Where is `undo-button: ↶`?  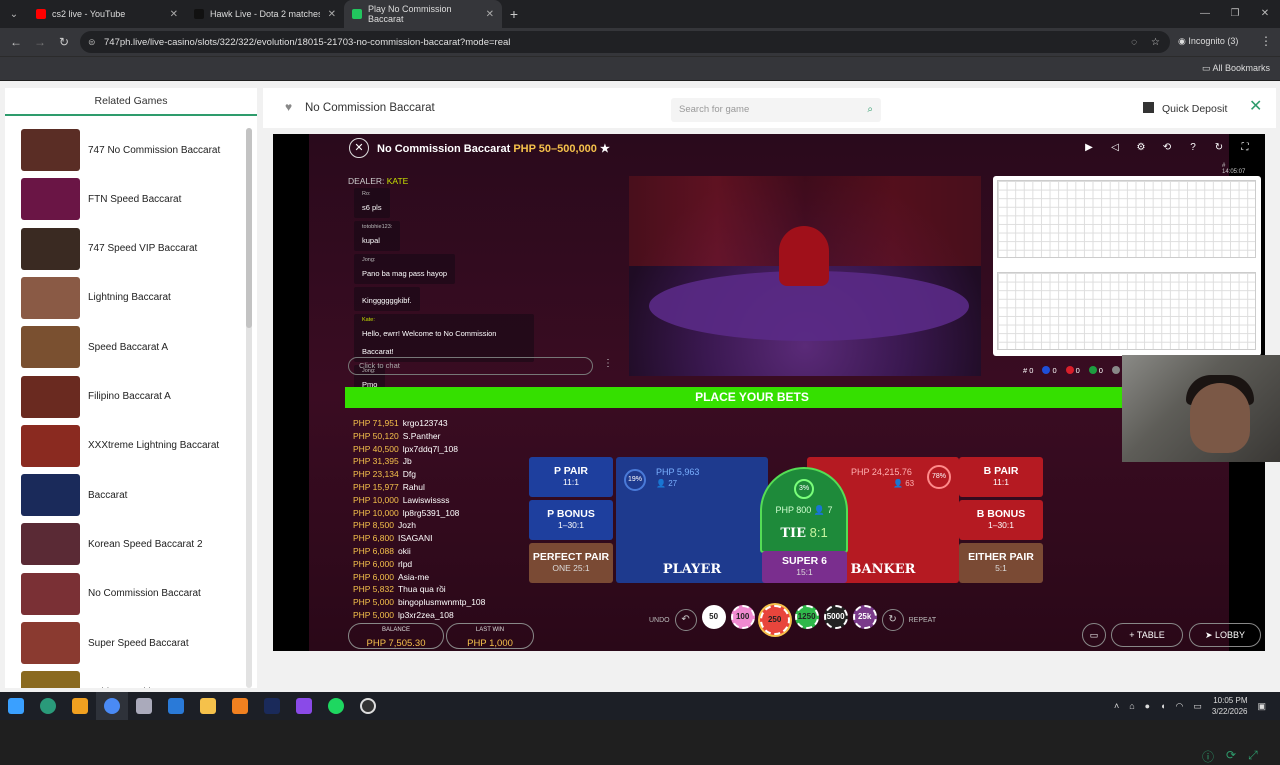 undo-button: ↶ is located at coordinates (685, 620).